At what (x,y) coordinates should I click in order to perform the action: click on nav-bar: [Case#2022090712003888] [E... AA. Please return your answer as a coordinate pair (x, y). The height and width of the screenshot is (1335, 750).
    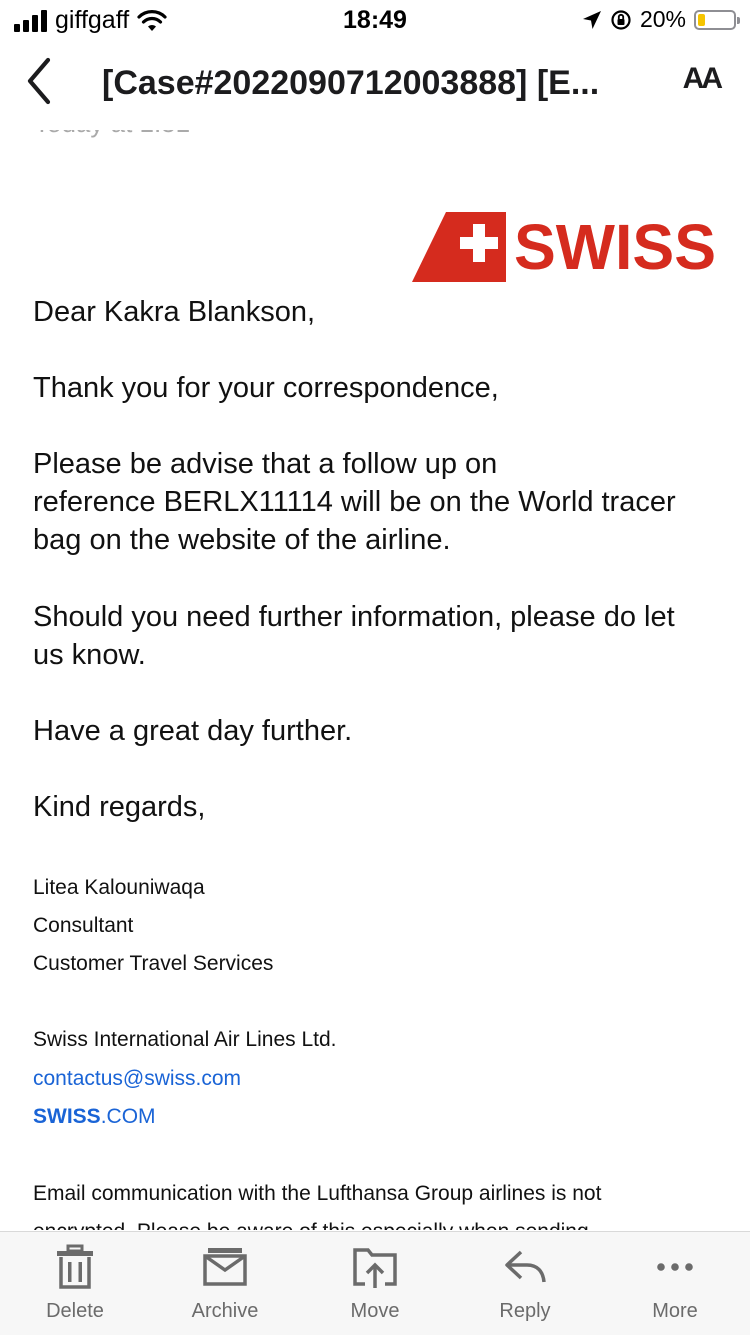
    Looking at the image, I should click on (375, 85).